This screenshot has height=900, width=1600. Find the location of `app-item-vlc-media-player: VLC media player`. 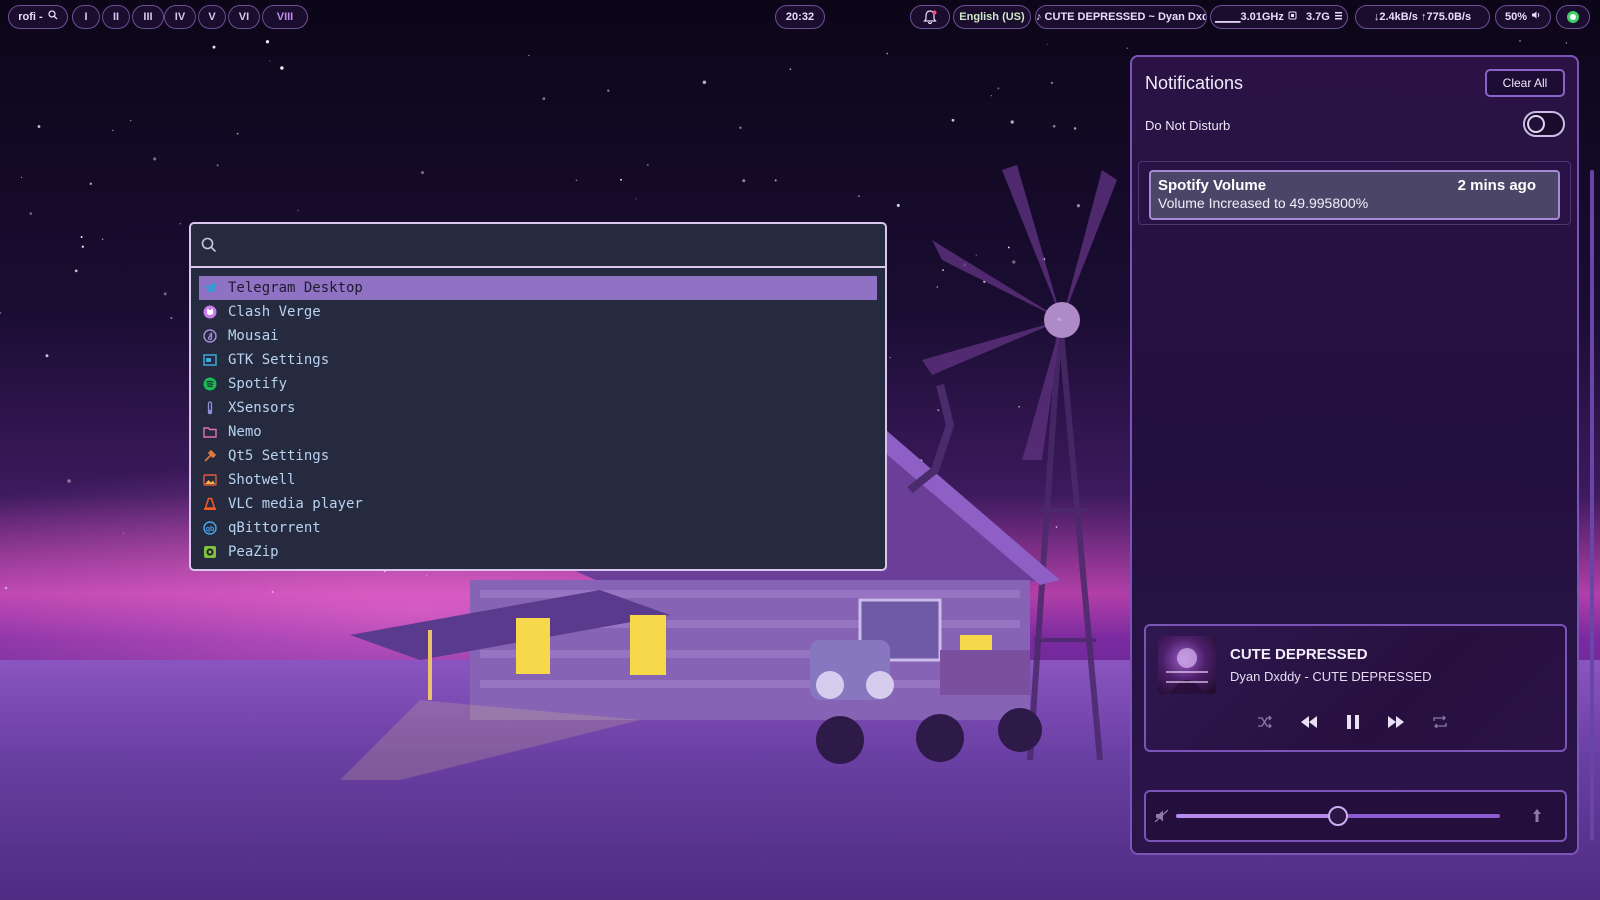

app-item-vlc-media-player: VLC media player is located at coordinates (538, 504).